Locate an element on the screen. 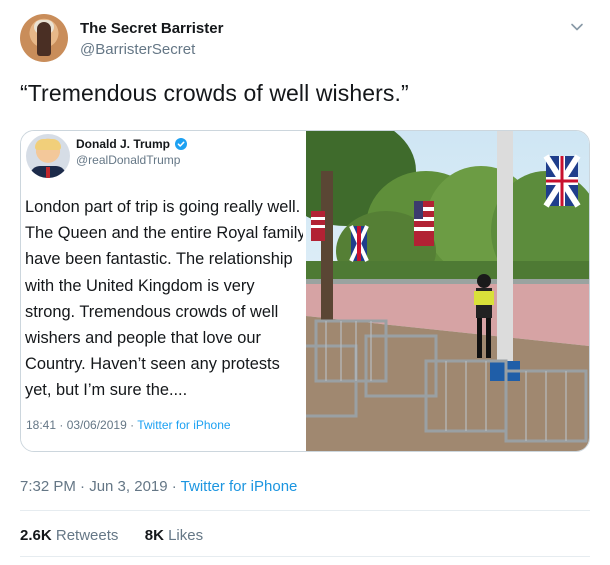  quoted-time: 18:41 · 03/06/2019 · is located at coordinates (82, 425).